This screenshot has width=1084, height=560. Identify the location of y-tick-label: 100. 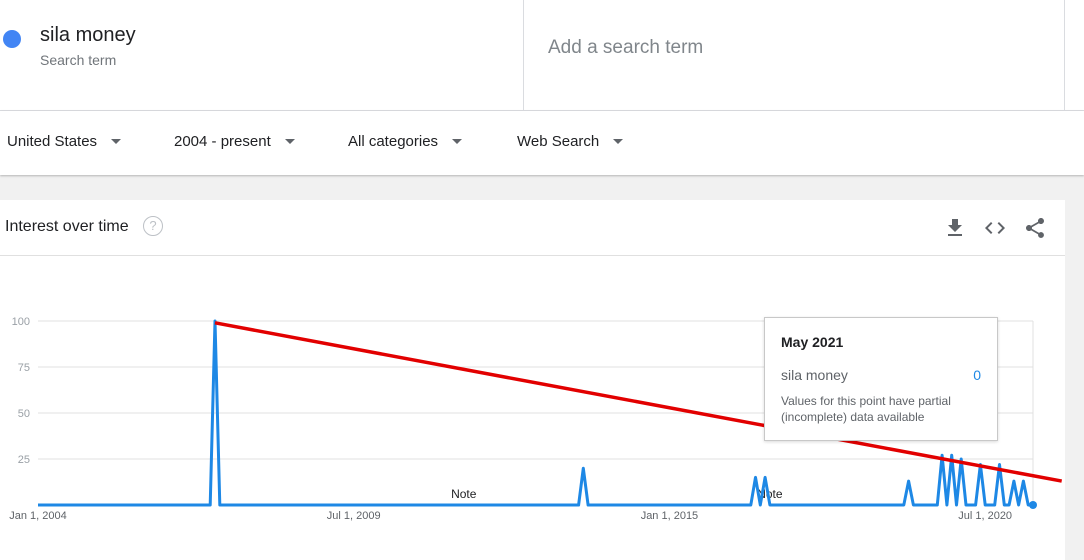
(21, 322).